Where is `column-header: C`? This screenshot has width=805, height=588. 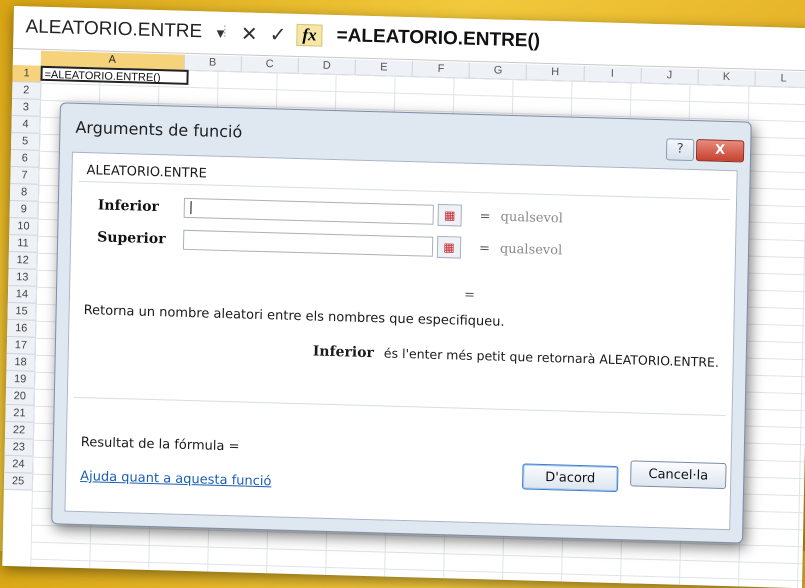
column-header: C is located at coordinates (270, 64).